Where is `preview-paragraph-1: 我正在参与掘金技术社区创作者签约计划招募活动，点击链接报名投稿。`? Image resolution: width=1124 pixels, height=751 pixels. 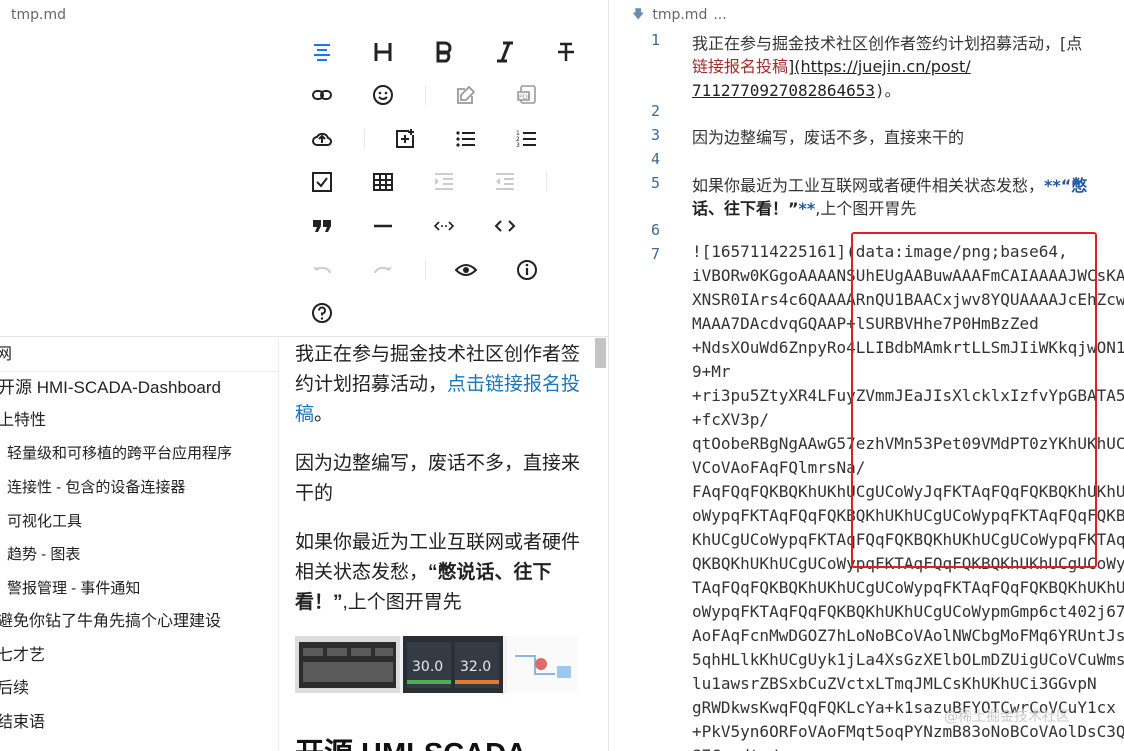
preview-paragraph-1: 我正在参与掘金技术社区创作者签约计划招募活动，点击链接报名投稿。 is located at coordinates (438, 384).